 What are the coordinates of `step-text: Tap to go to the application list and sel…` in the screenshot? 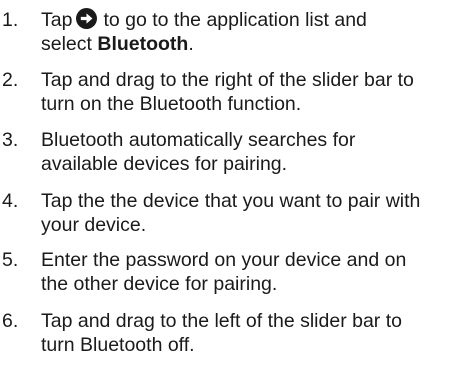 It's located at (251, 32).